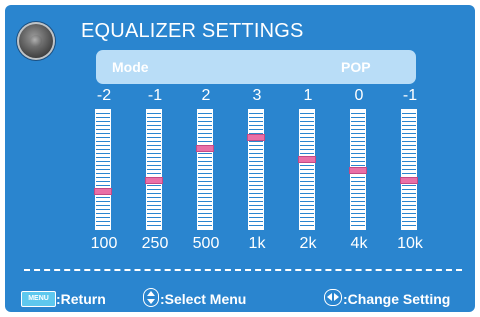 The image size is (480, 317). I want to click on band-value: -2, so click(104, 95).